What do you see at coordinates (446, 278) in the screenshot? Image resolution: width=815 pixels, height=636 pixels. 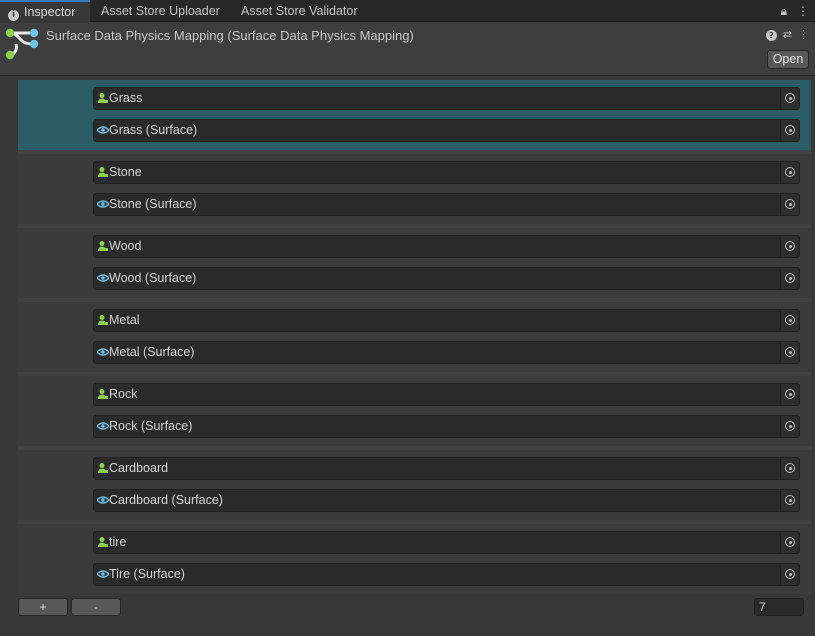 I see `surface-field: Wood (Surface)` at bounding box center [446, 278].